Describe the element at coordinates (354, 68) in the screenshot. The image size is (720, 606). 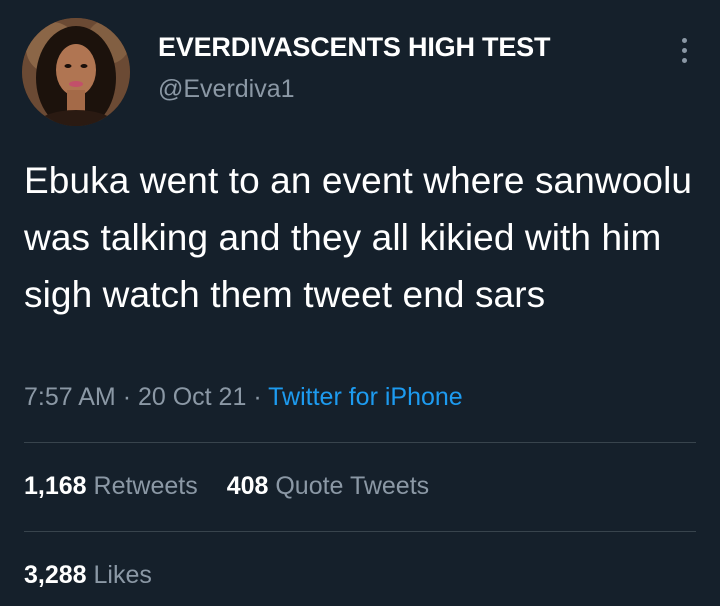
I see `author-info: EVERDIVASCENTS HIGH TEST @Everdiva1` at that location.